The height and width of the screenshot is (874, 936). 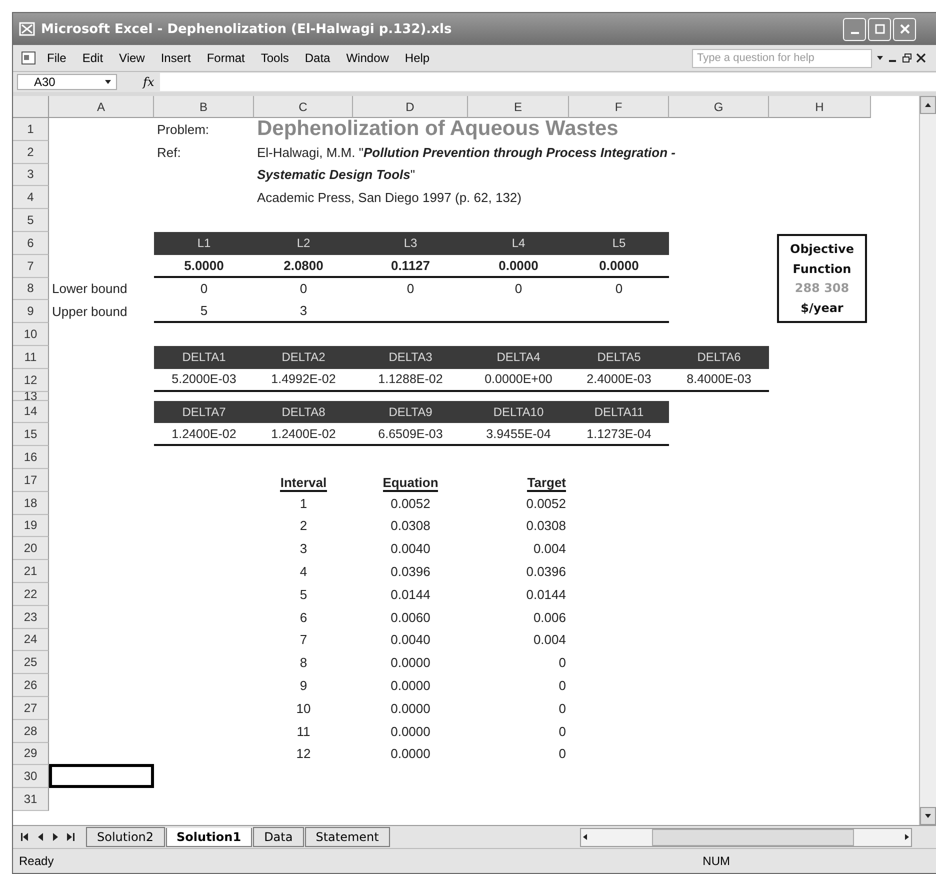 I want to click on table-cell: 0.0308, so click(x=410, y=526).